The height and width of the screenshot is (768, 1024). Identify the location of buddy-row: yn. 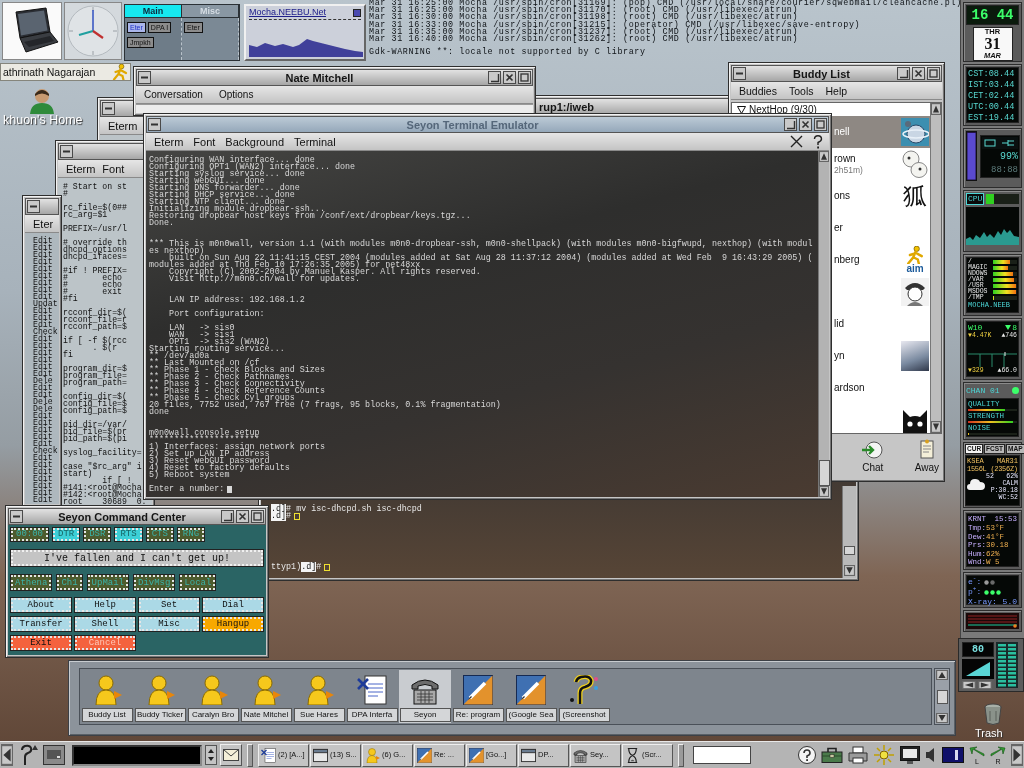
(881, 356).